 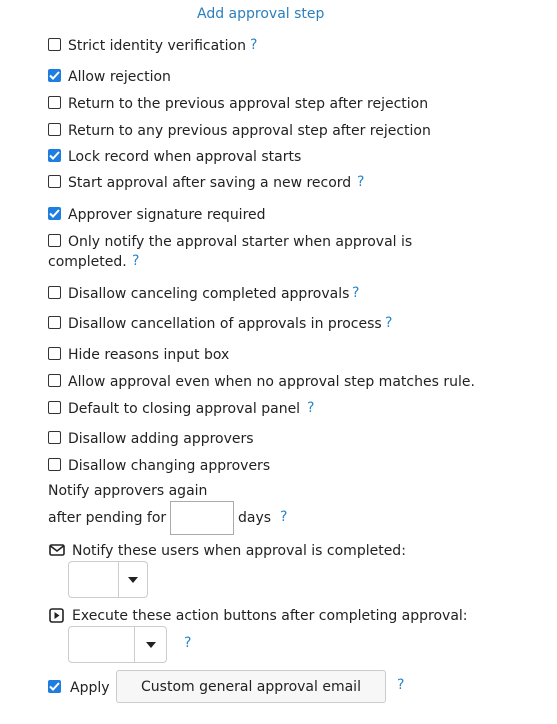 What do you see at coordinates (119, 77) in the screenshot?
I see `option-label-2: Allow rejection` at bounding box center [119, 77].